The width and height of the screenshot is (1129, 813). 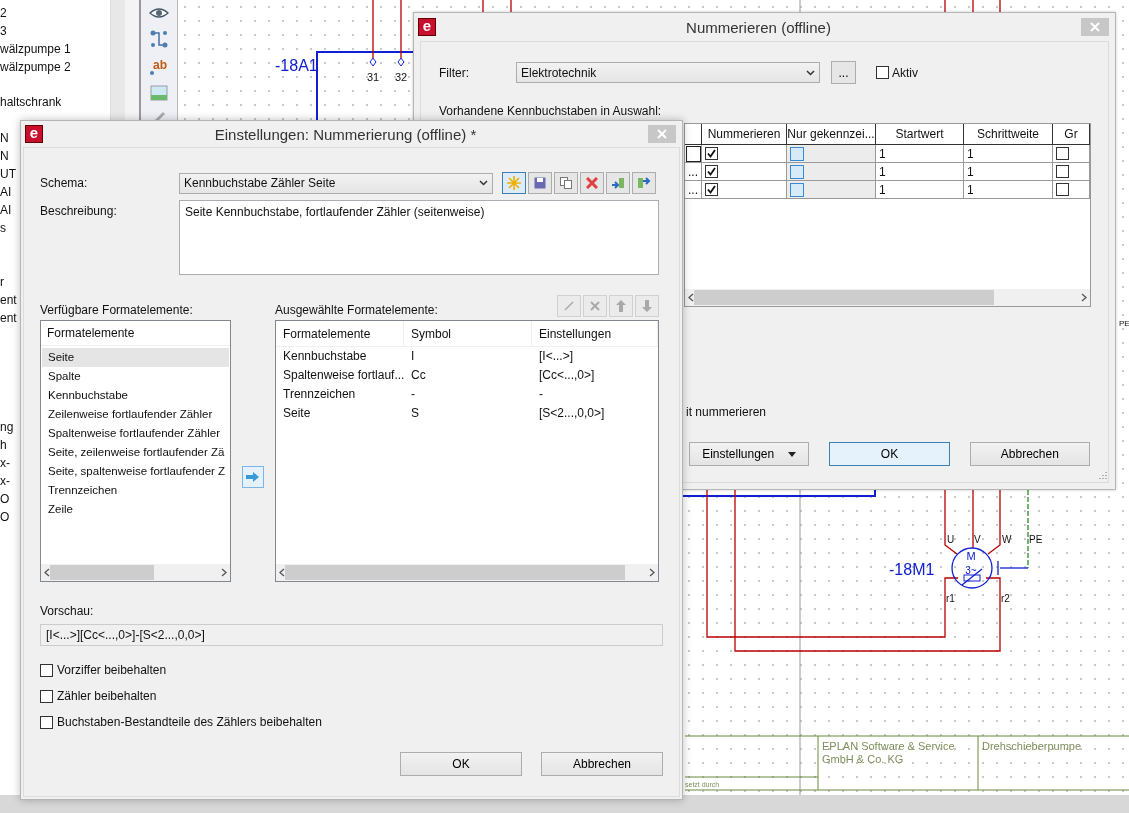 What do you see at coordinates (971, 556) in the screenshot?
I see `motor-symbol-text: M` at bounding box center [971, 556].